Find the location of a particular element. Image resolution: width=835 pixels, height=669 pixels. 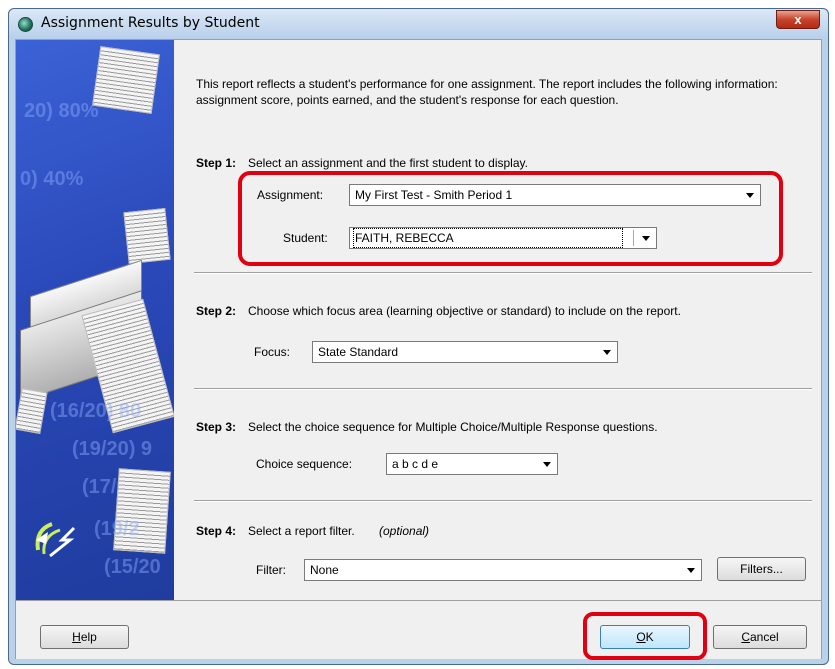

help-button: Help is located at coordinates (84, 637).